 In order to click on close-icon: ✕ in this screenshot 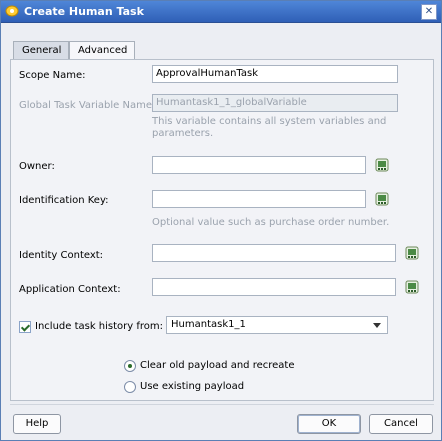, I will do `click(429, 12)`.